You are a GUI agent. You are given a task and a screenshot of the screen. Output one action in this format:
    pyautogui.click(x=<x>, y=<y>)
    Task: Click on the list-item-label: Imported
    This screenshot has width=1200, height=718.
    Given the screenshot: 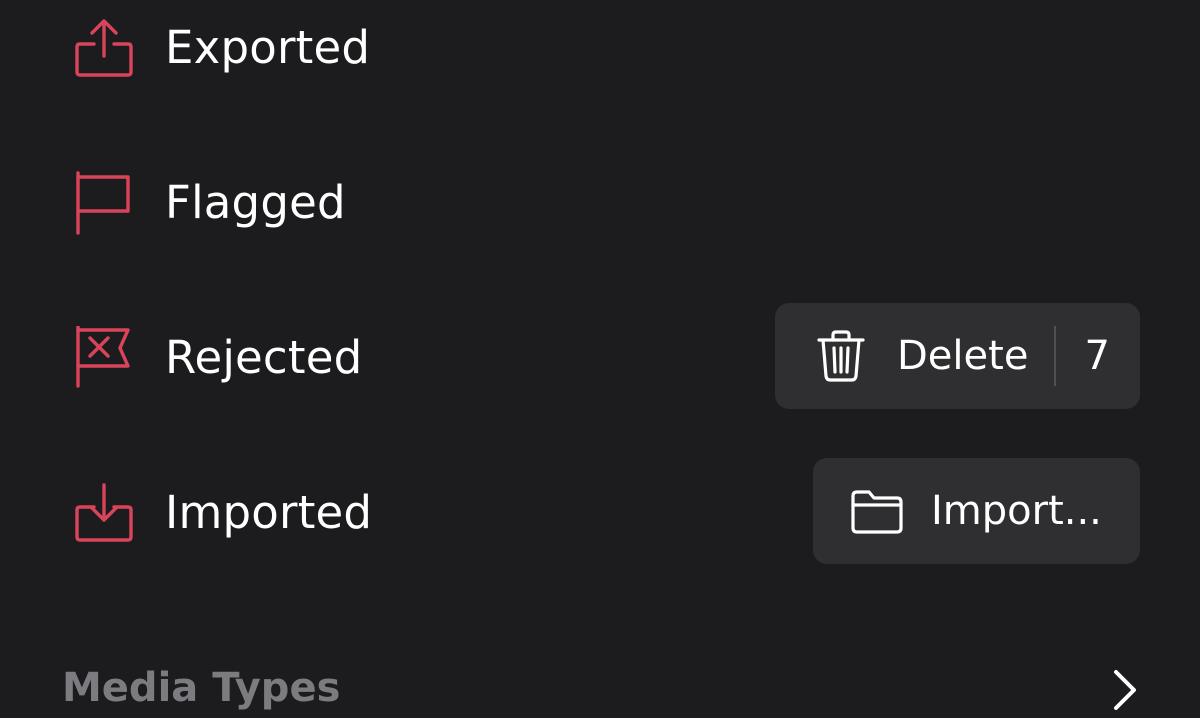 What is the action you would take?
    pyautogui.click(x=269, y=512)
    